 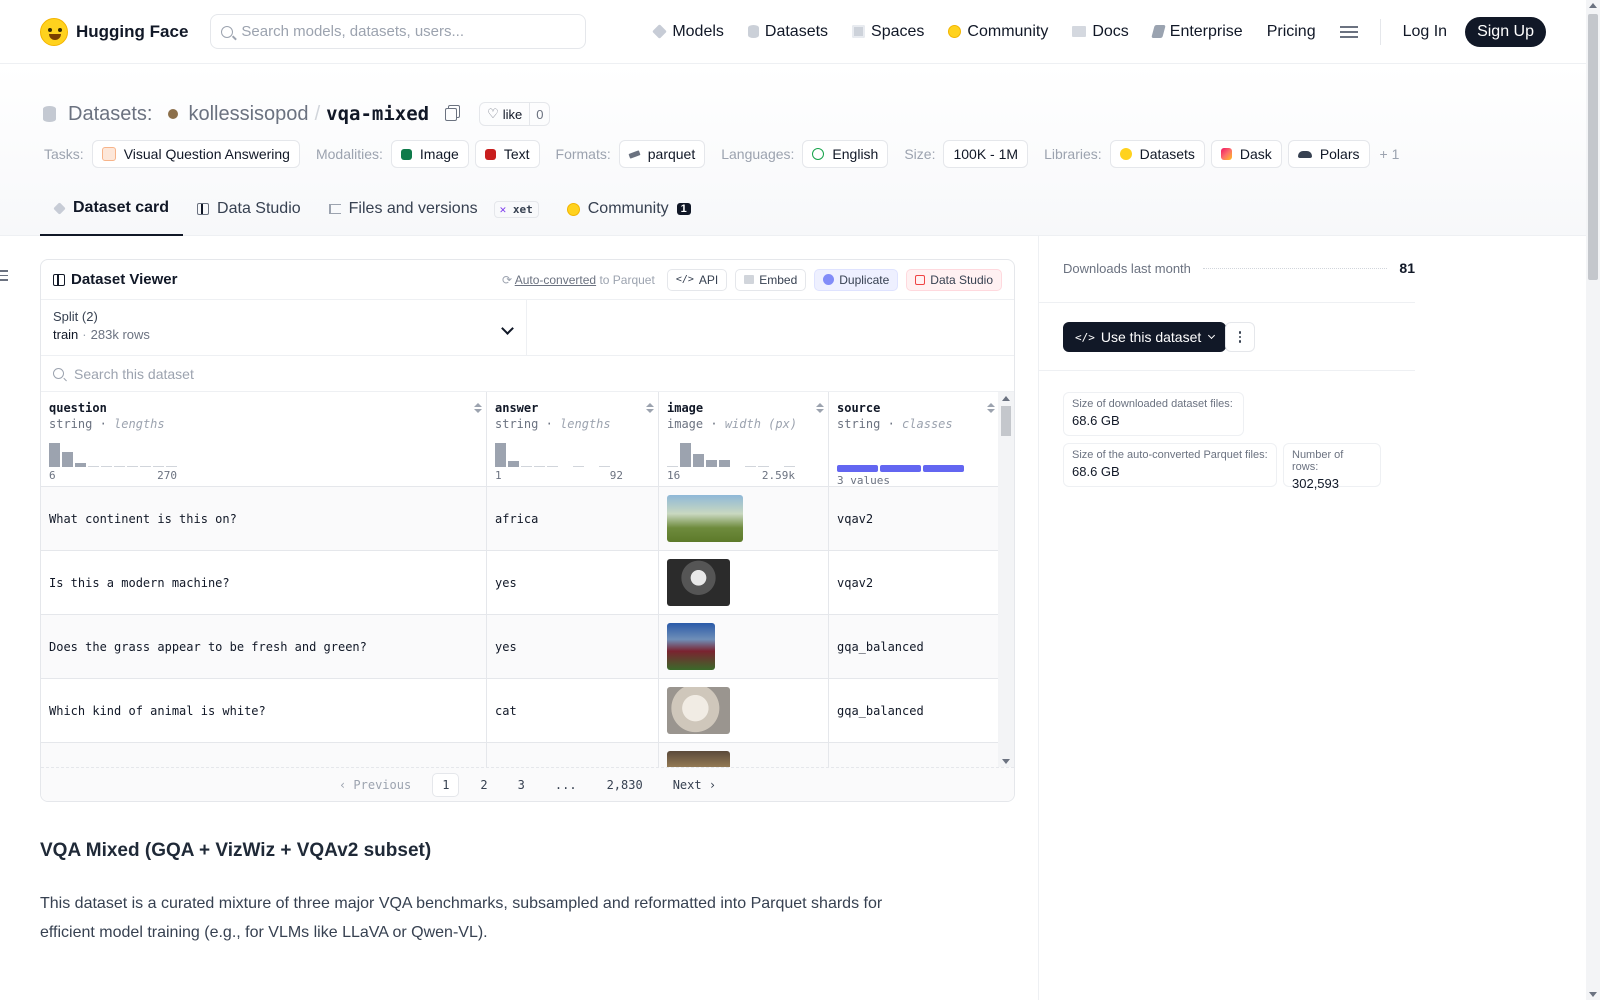 I want to click on dataset-search-placeholder: Search this dataset, so click(x=134, y=373).